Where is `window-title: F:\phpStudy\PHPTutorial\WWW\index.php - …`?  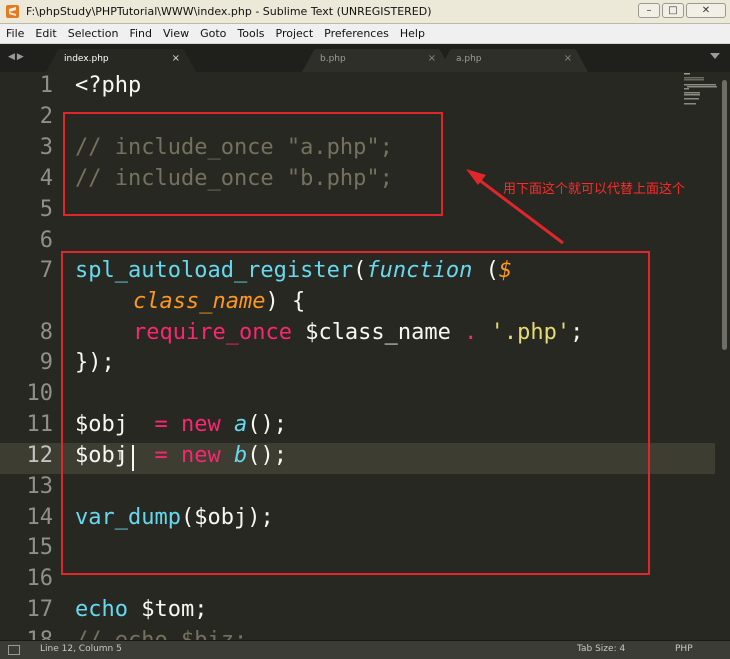 window-title: F:\phpStudy\PHPTutorial\WWW\index.php - … is located at coordinates (229, 11).